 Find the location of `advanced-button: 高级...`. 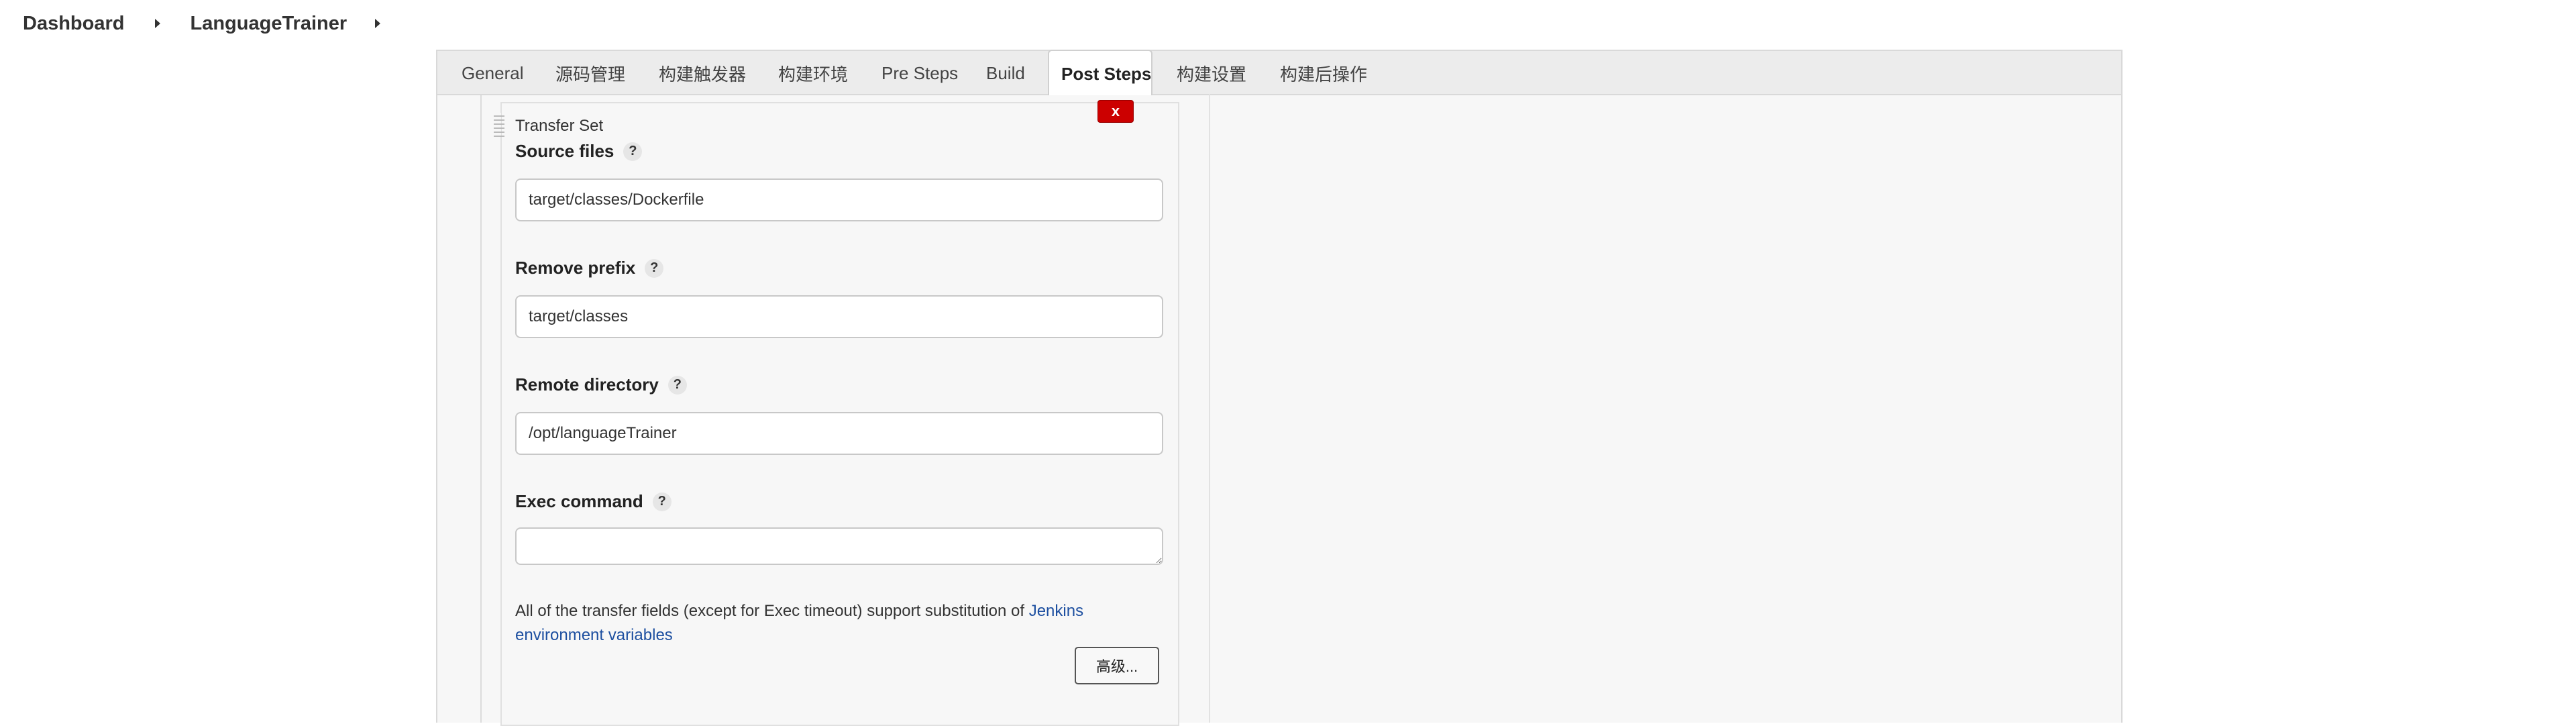

advanced-button: 高级... is located at coordinates (1117, 666).